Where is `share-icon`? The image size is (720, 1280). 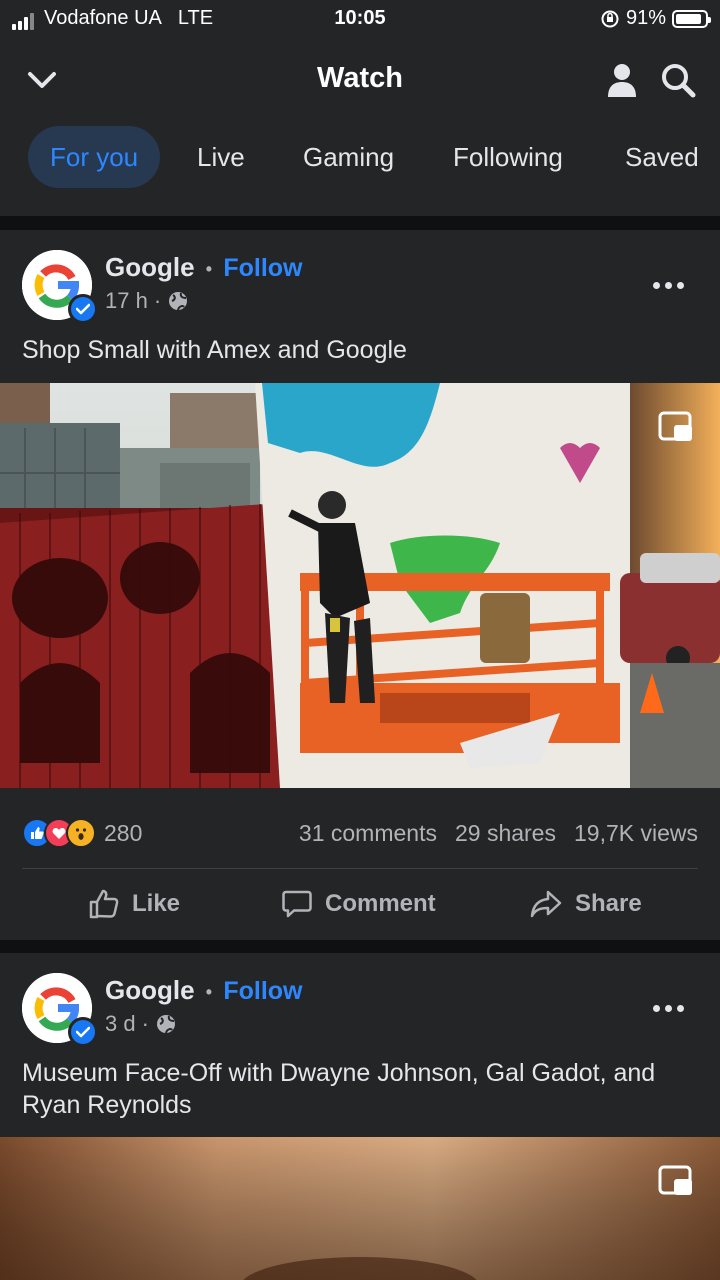
share-icon is located at coordinates (546, 904).